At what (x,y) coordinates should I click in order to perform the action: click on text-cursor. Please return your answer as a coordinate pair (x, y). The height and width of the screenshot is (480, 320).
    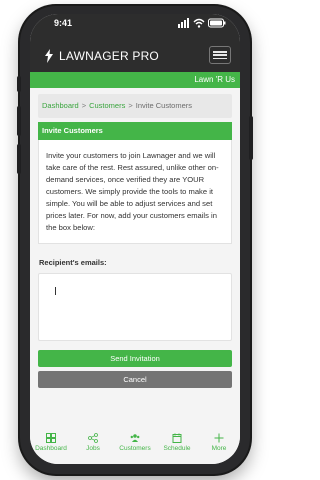
    Looking at the image, I should click on (55, 291).